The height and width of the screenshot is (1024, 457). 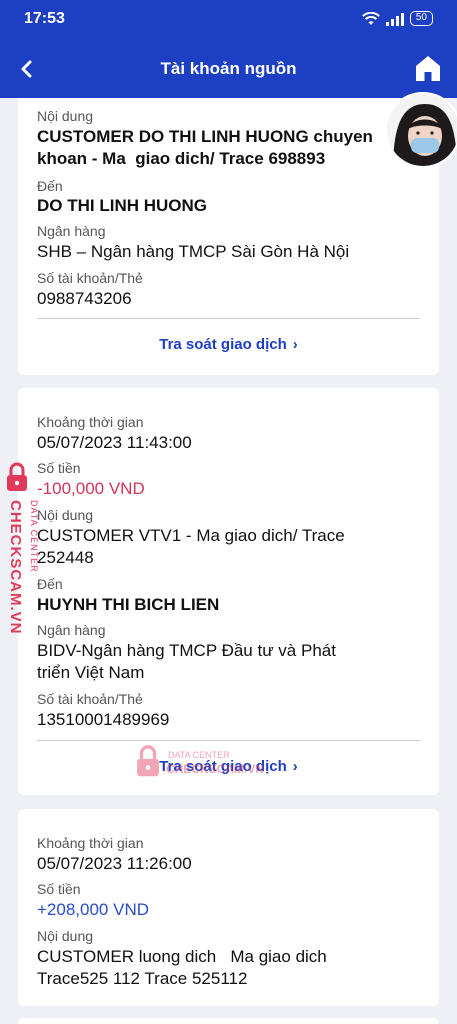 I want to click on time-value: 05/07/2023 11:26:00, so click(x=114, y=863).